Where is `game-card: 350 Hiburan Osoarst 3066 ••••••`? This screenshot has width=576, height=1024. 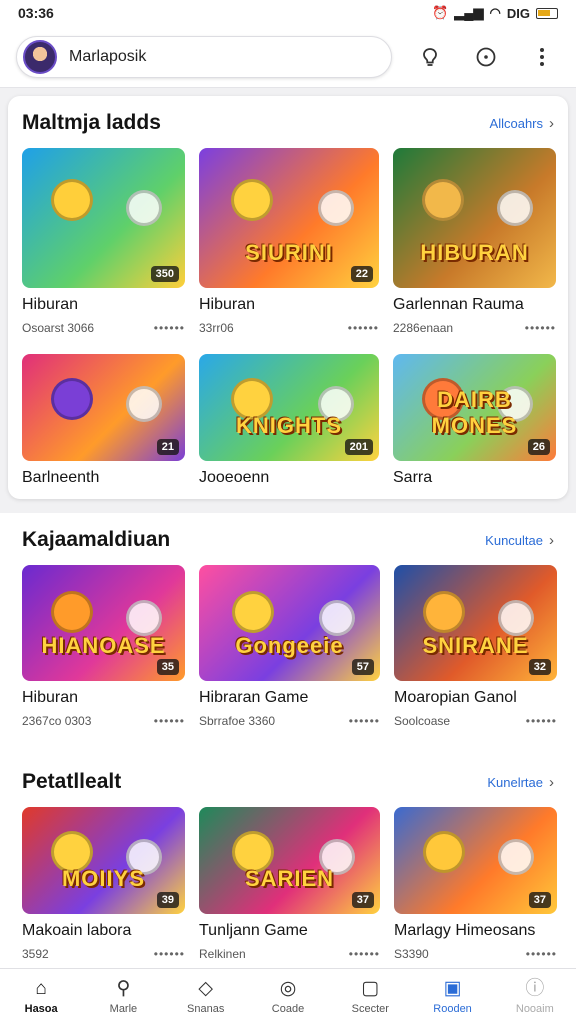 game-card: 350 Hiburan Osoarst 3066 •••••• is located at coordinates (103, 242).